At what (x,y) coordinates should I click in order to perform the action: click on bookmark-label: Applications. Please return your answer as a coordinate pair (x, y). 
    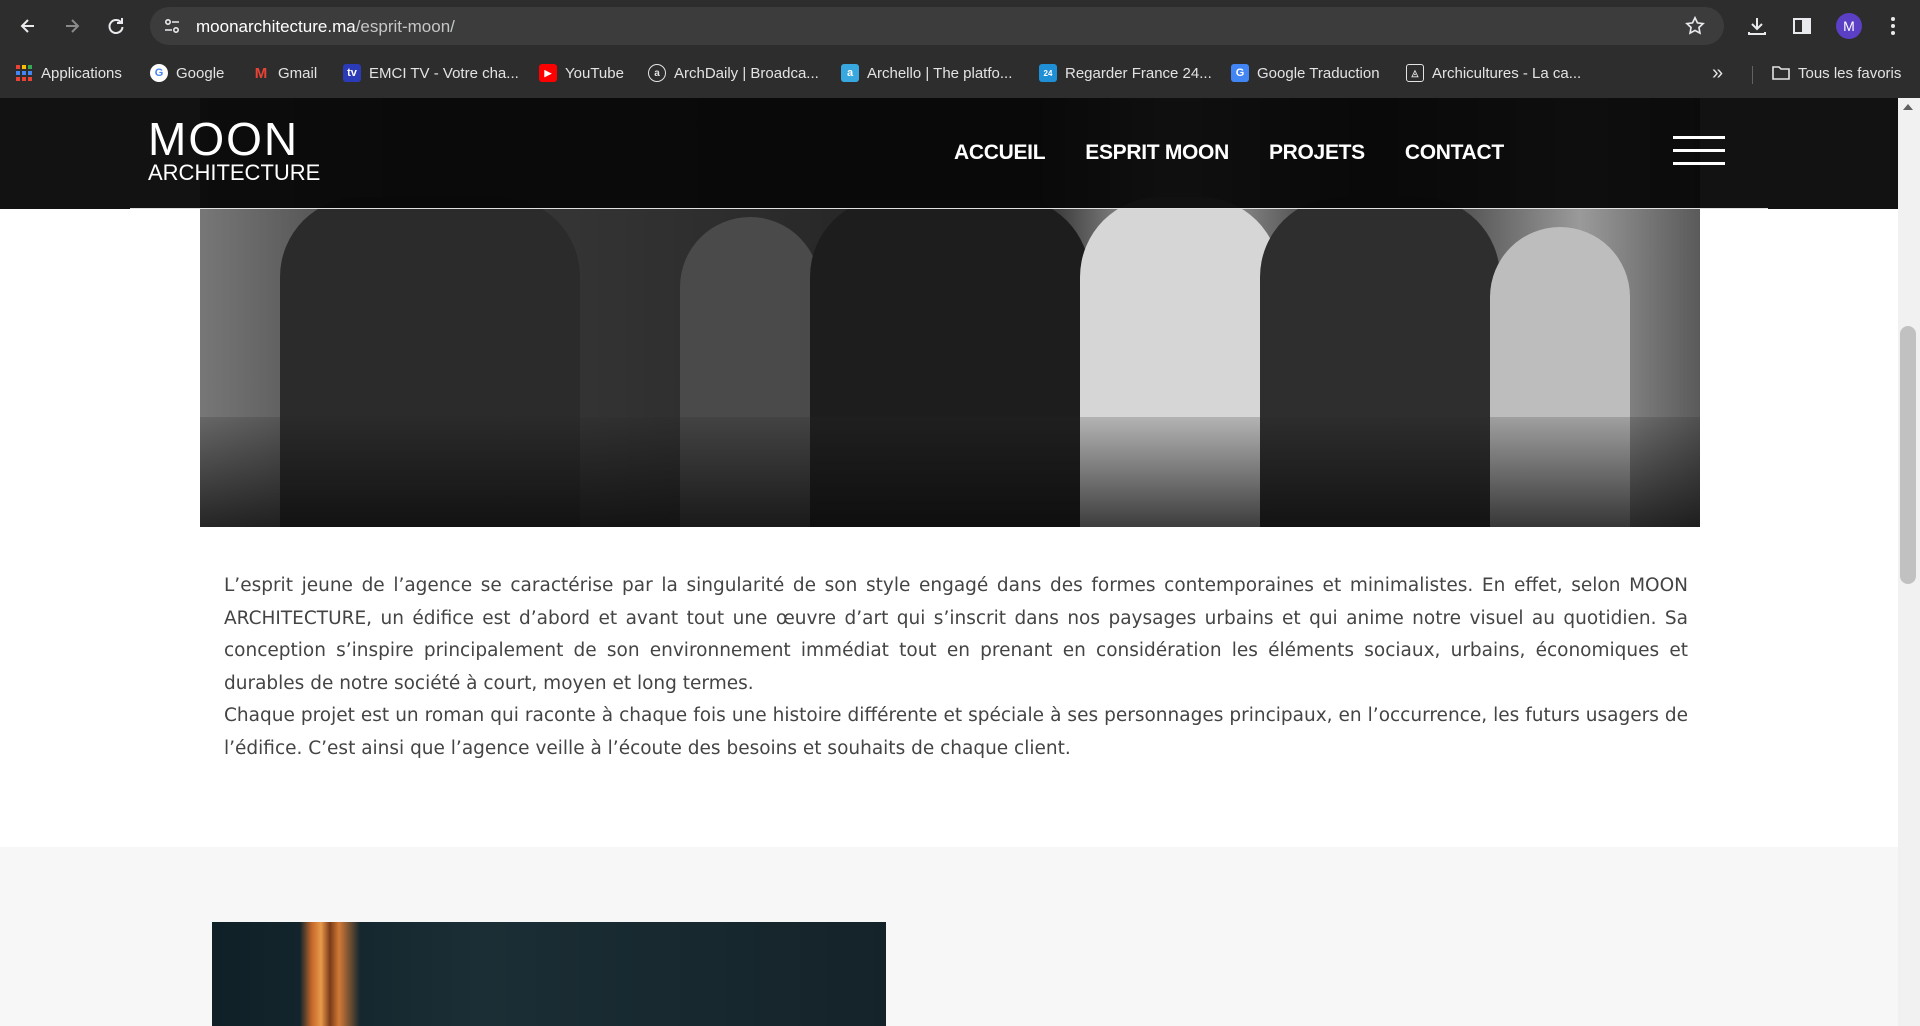
    Looking at the image, I should click on (81, 73).